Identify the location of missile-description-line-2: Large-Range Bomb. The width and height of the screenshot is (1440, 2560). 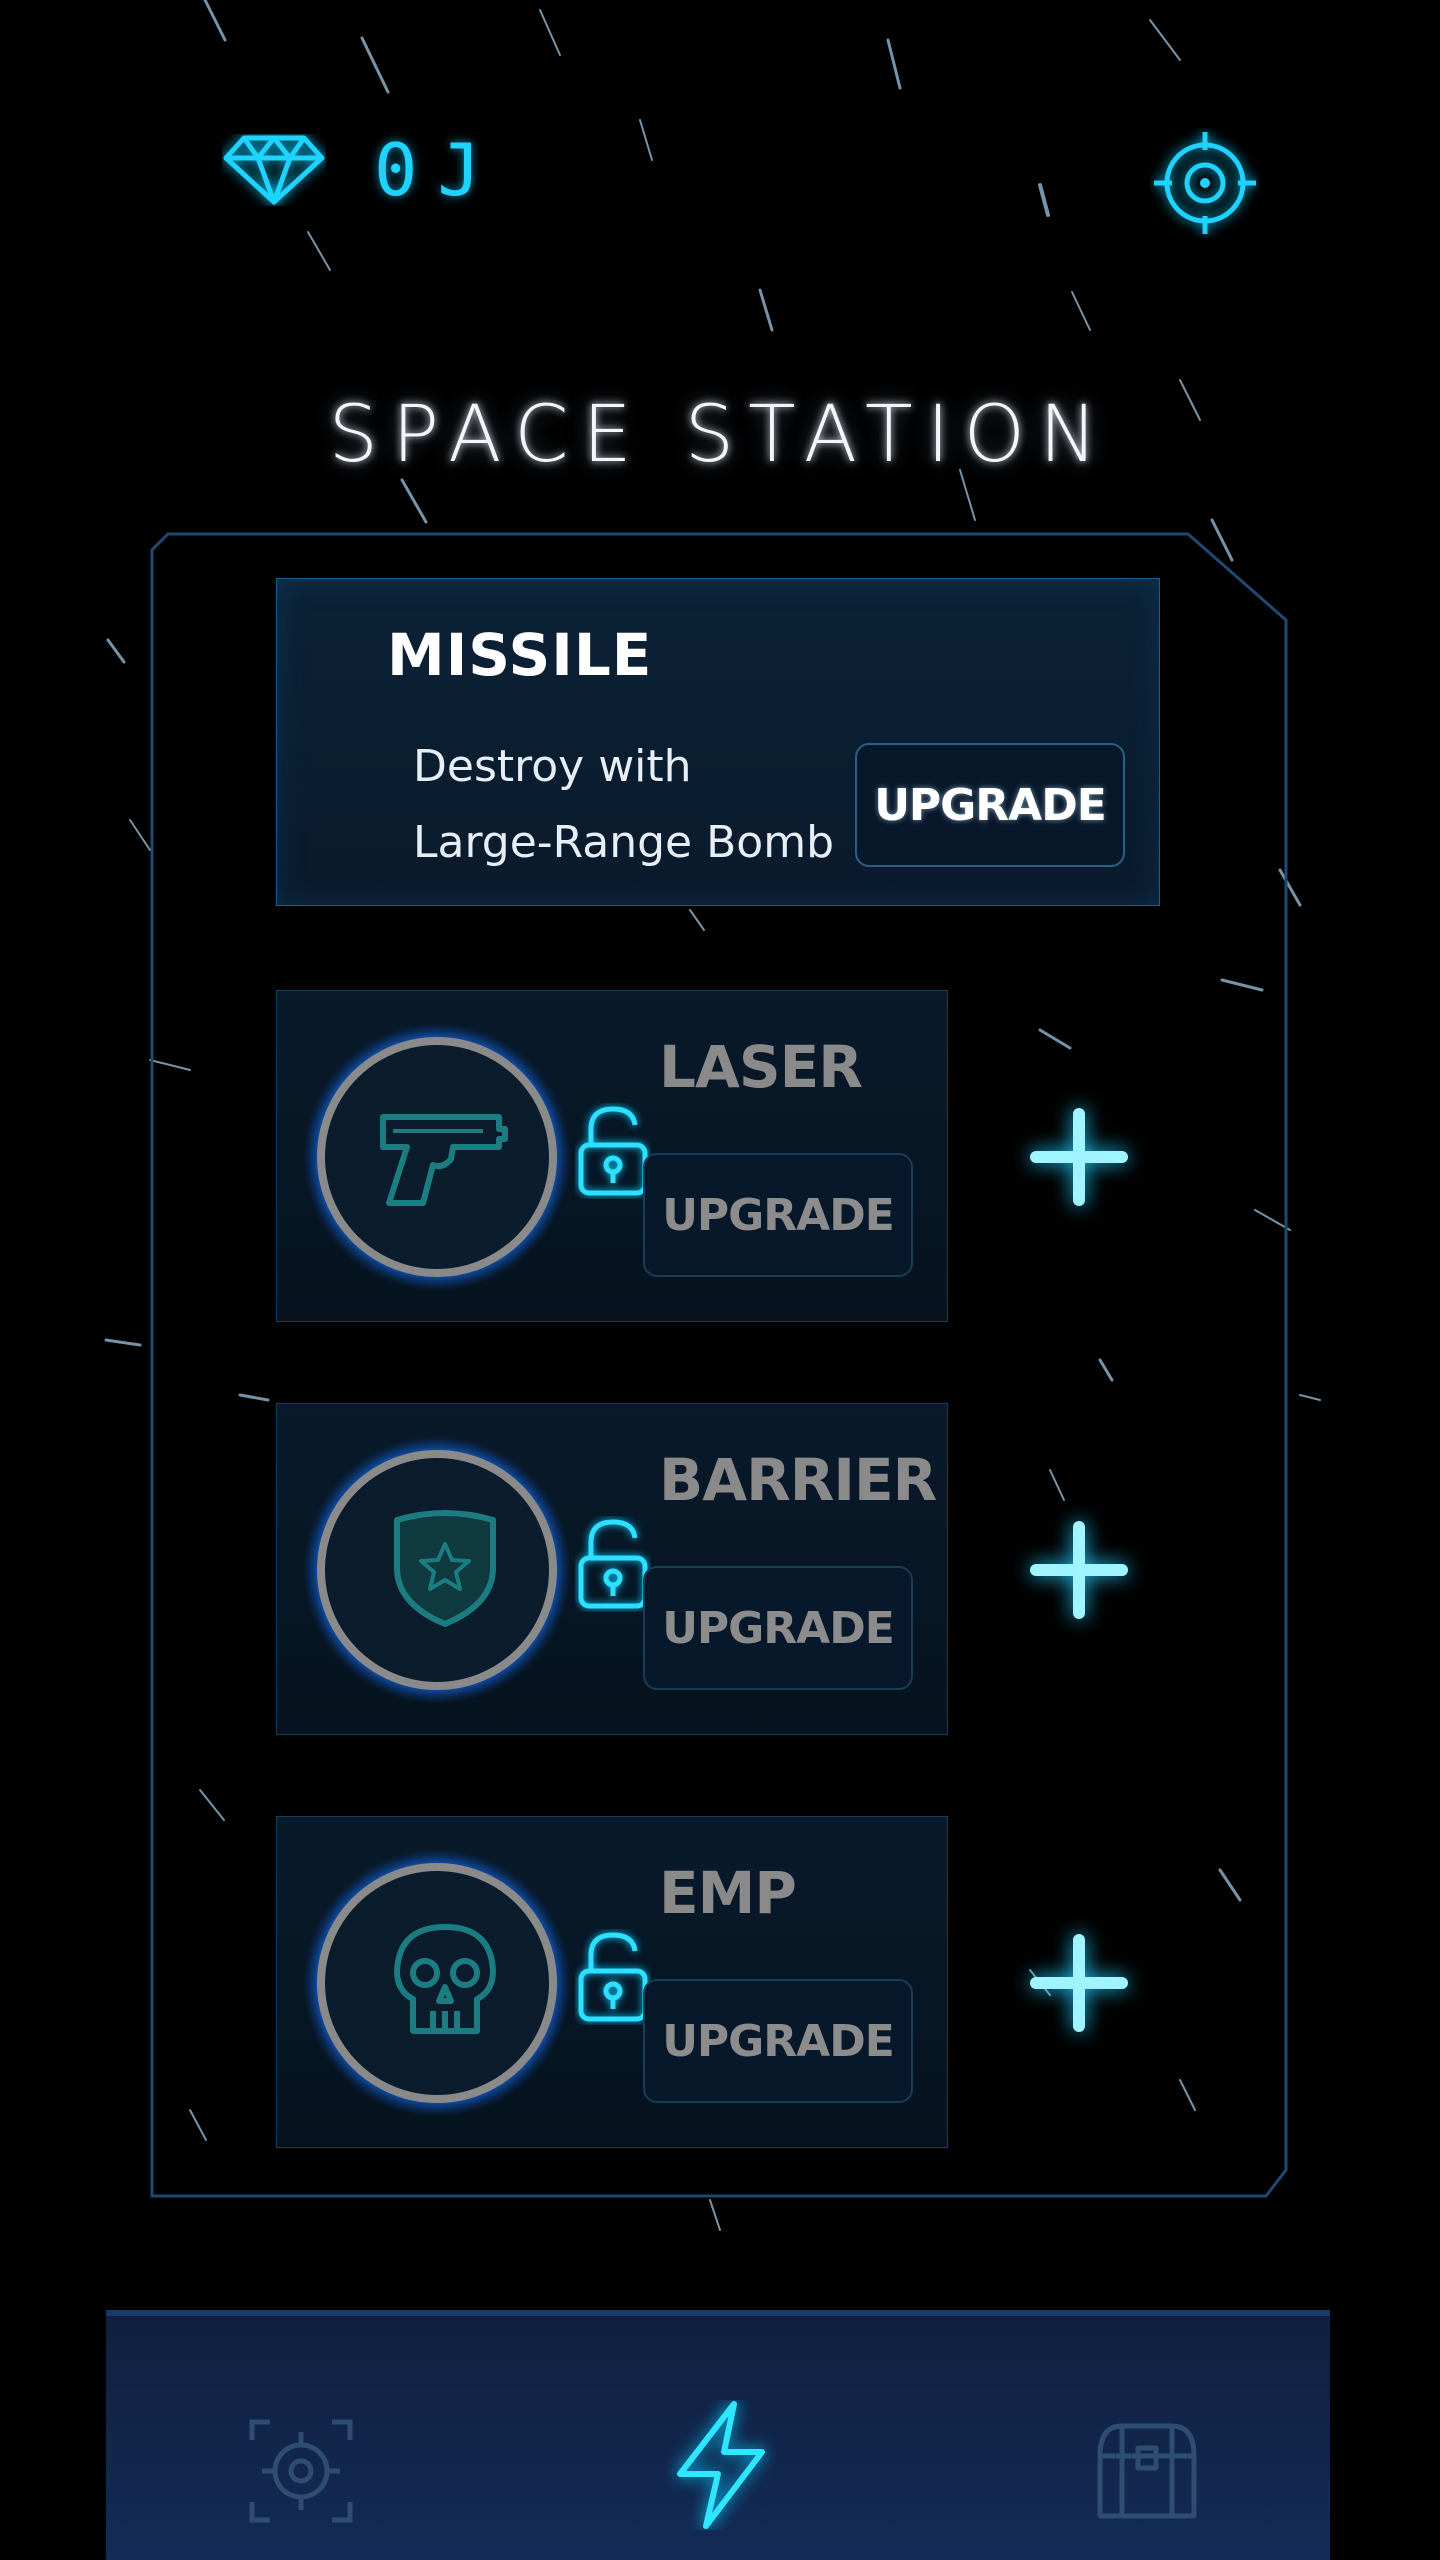
(624, 842).